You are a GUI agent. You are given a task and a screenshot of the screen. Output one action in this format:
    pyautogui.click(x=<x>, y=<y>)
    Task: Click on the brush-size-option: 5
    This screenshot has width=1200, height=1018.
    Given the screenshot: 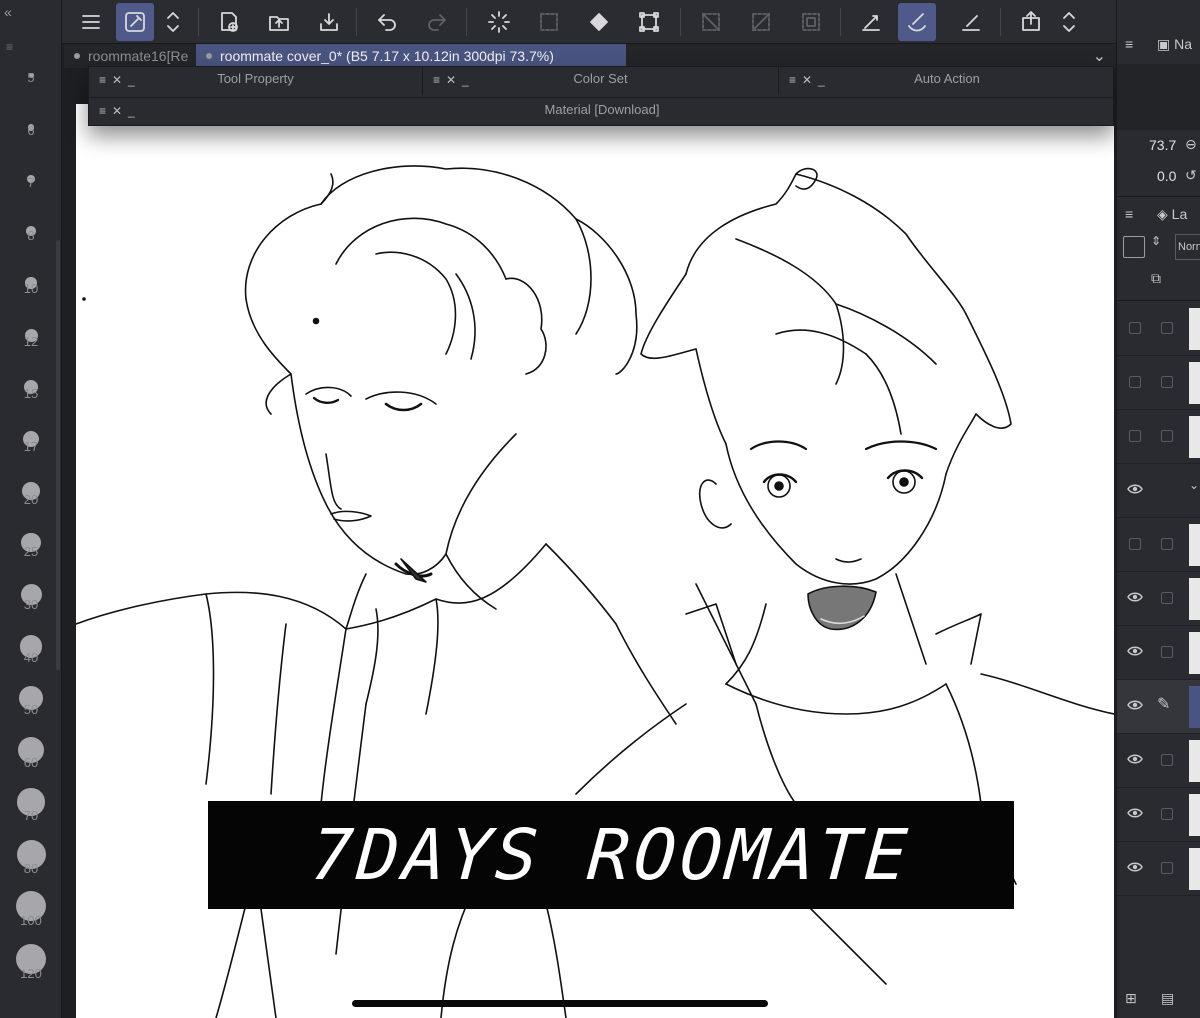 What is the action you would take?
    pyautogui.click(x=31, y=66)
    